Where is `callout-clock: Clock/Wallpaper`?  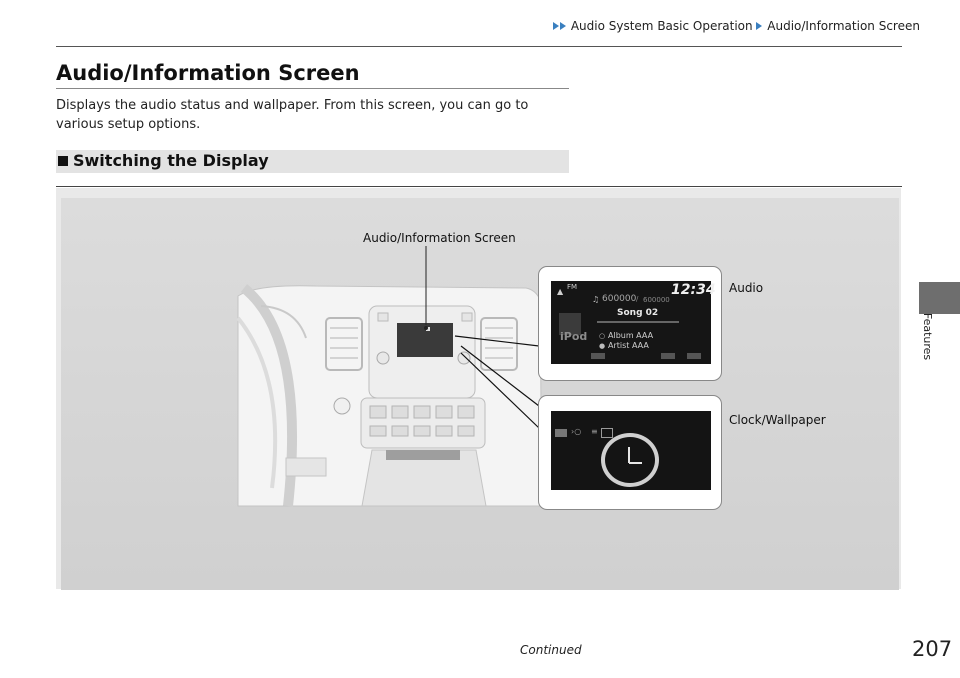
callout-clock: Clock/Wallpaper is located at coordinates (777, 420).